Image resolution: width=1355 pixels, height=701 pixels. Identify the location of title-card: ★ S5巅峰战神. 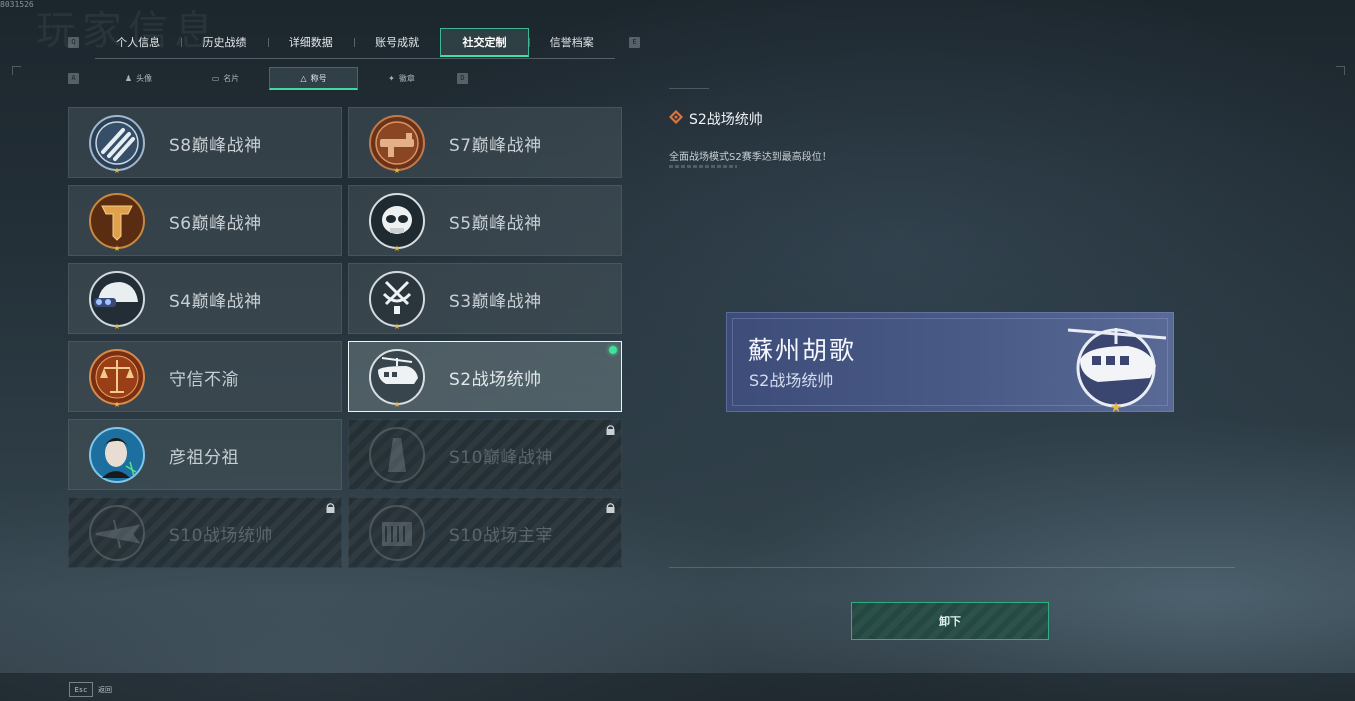
(485, 220).